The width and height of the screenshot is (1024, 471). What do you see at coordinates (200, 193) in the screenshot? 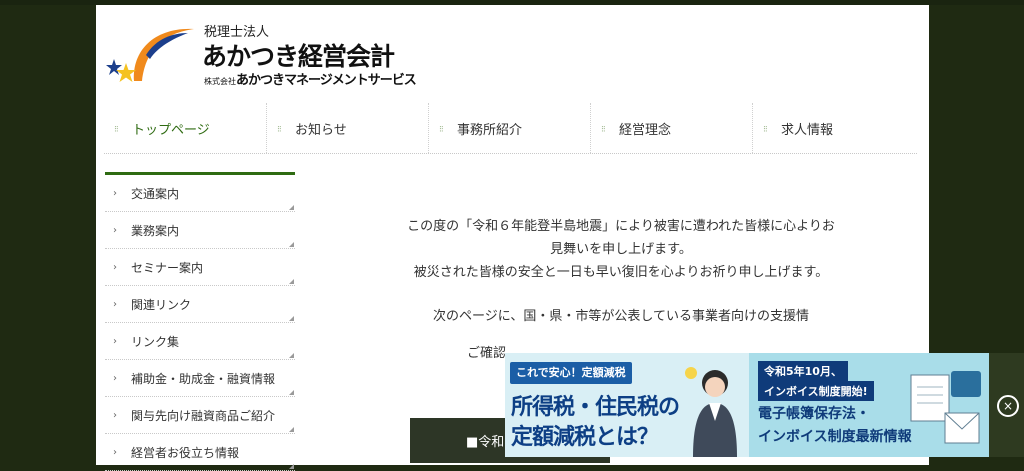
I see `sidebar-item-access: › 交通案内` at bounding box center [200, 193].